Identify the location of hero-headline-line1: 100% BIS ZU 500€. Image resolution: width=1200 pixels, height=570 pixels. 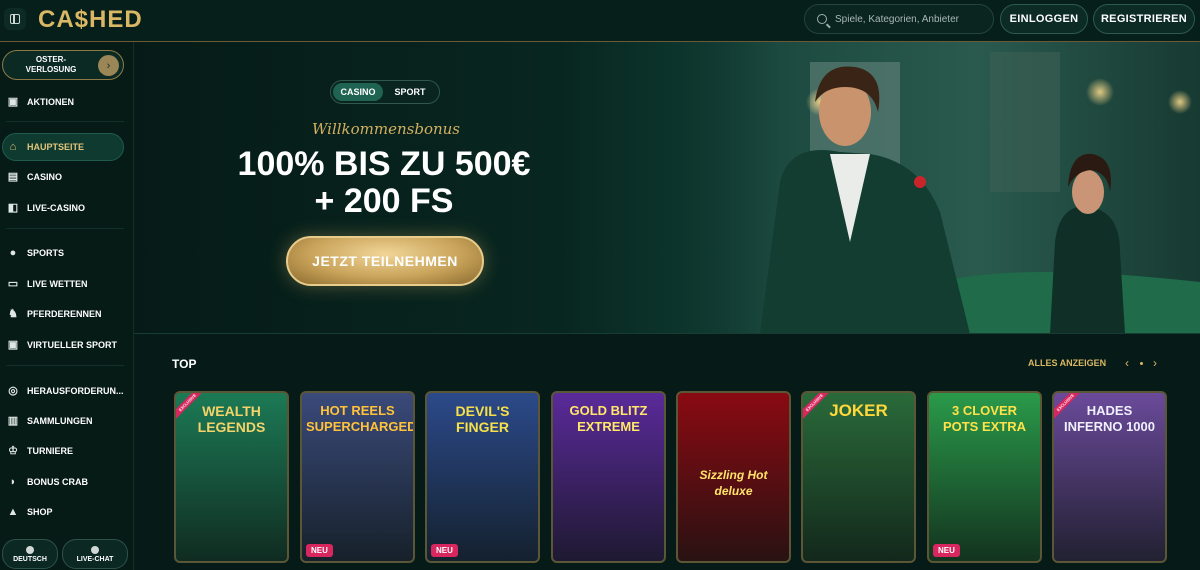
(384, 164).